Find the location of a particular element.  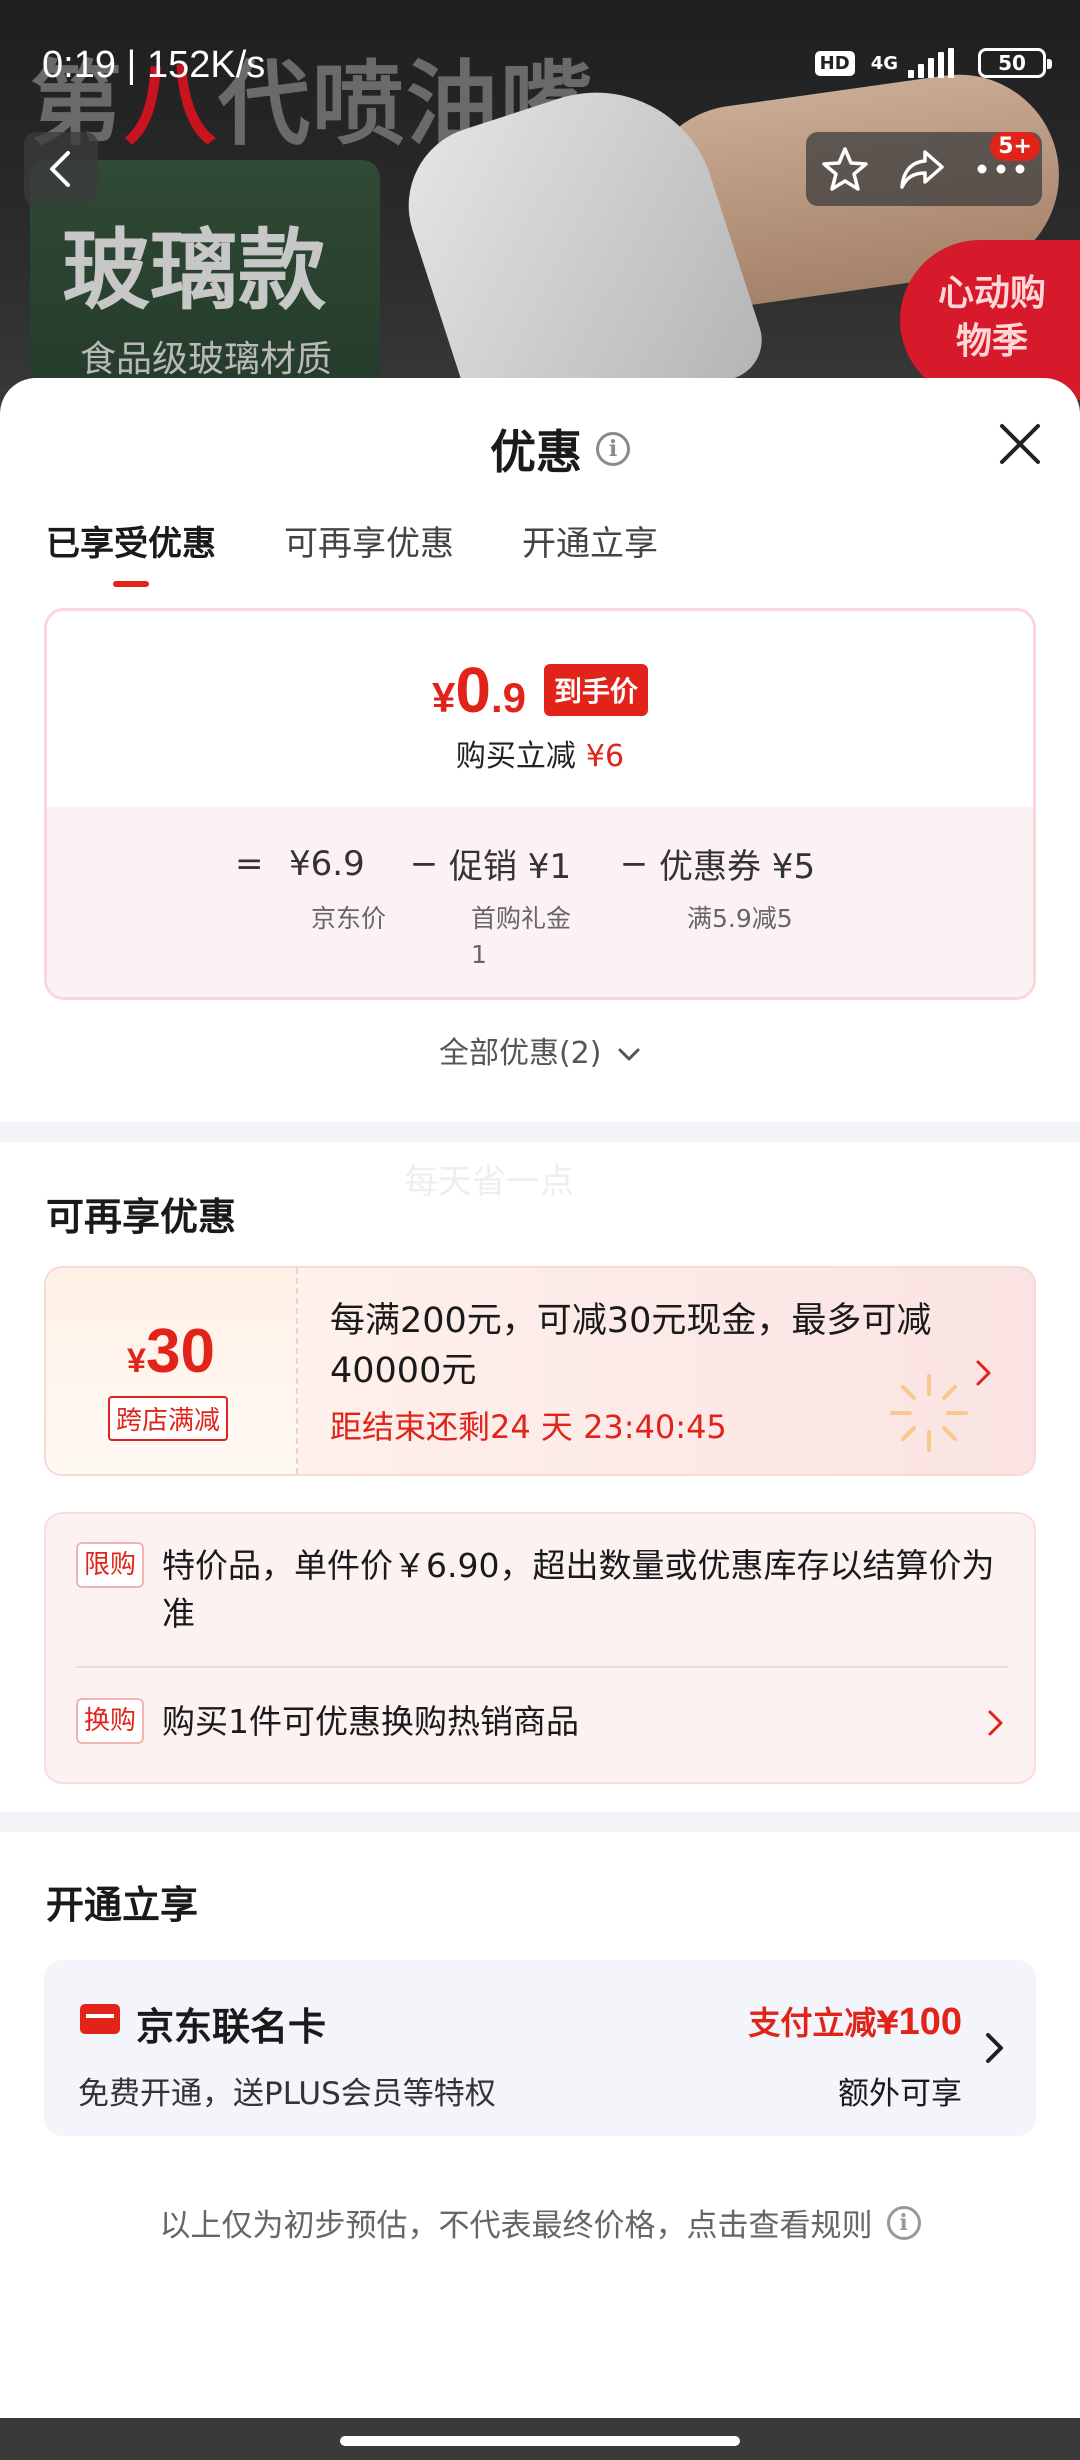

coupon-value: ¥30 is located at coordinates (171, 1351).